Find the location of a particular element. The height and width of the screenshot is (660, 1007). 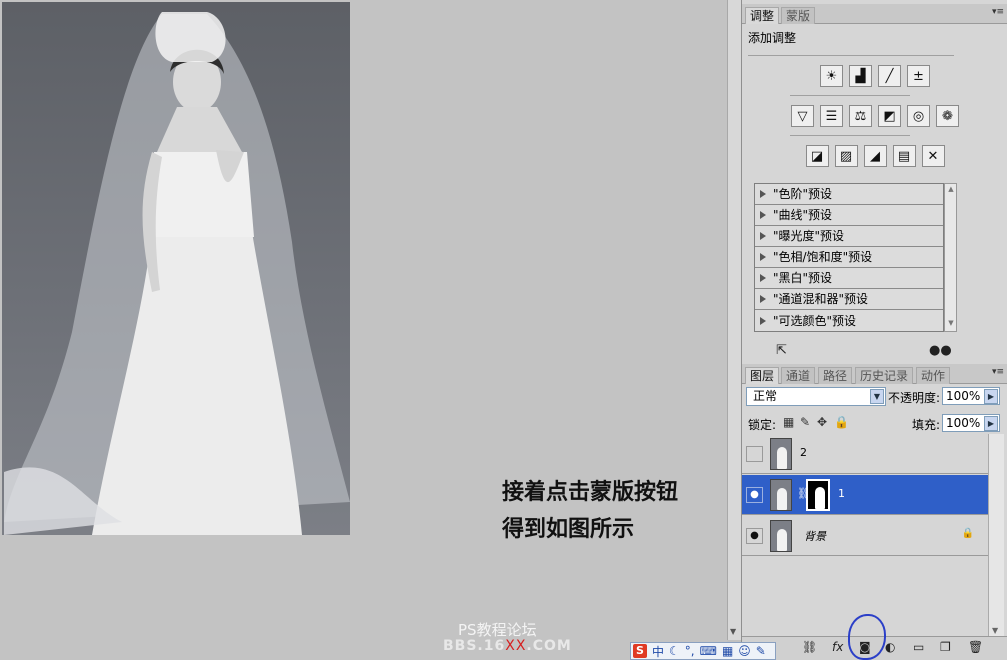

lock-position-icon: ✥ is located at coordinates (822, 422).